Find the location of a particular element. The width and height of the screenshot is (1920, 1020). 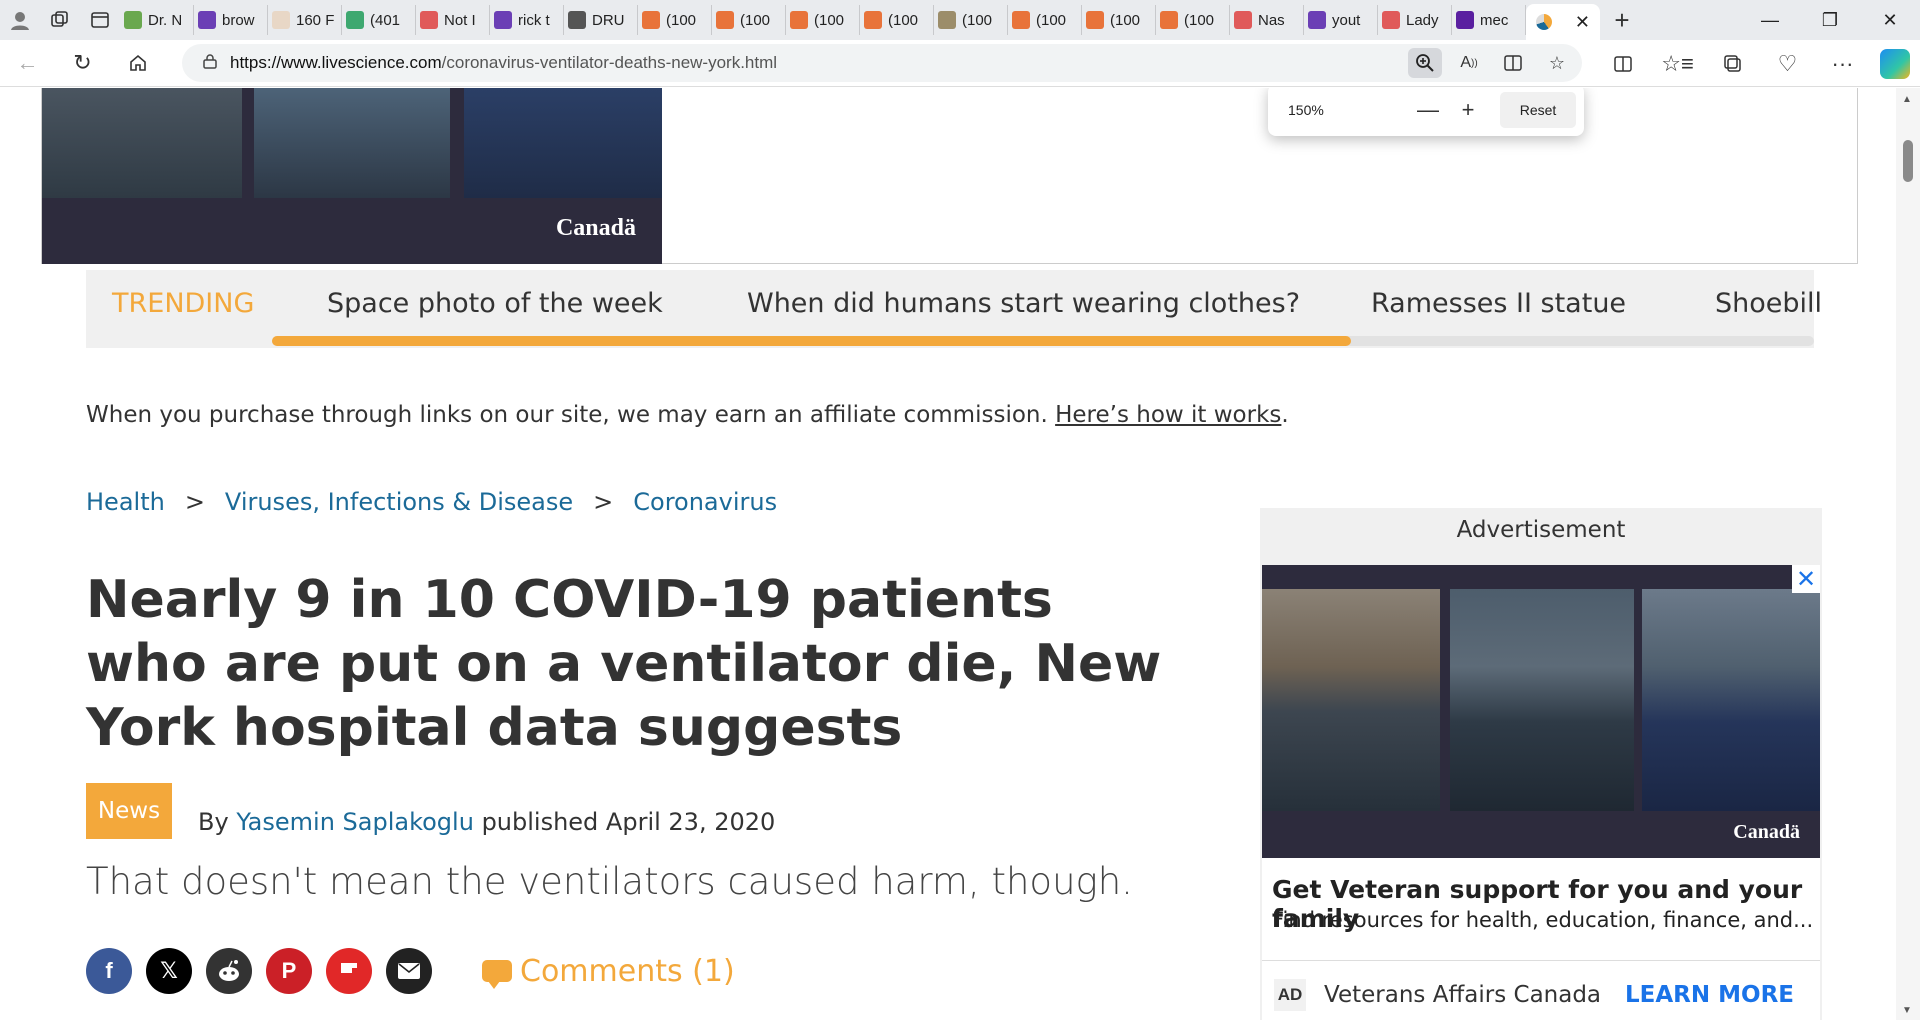

vertical-tabs-icon is located at coordinates (100, 20).